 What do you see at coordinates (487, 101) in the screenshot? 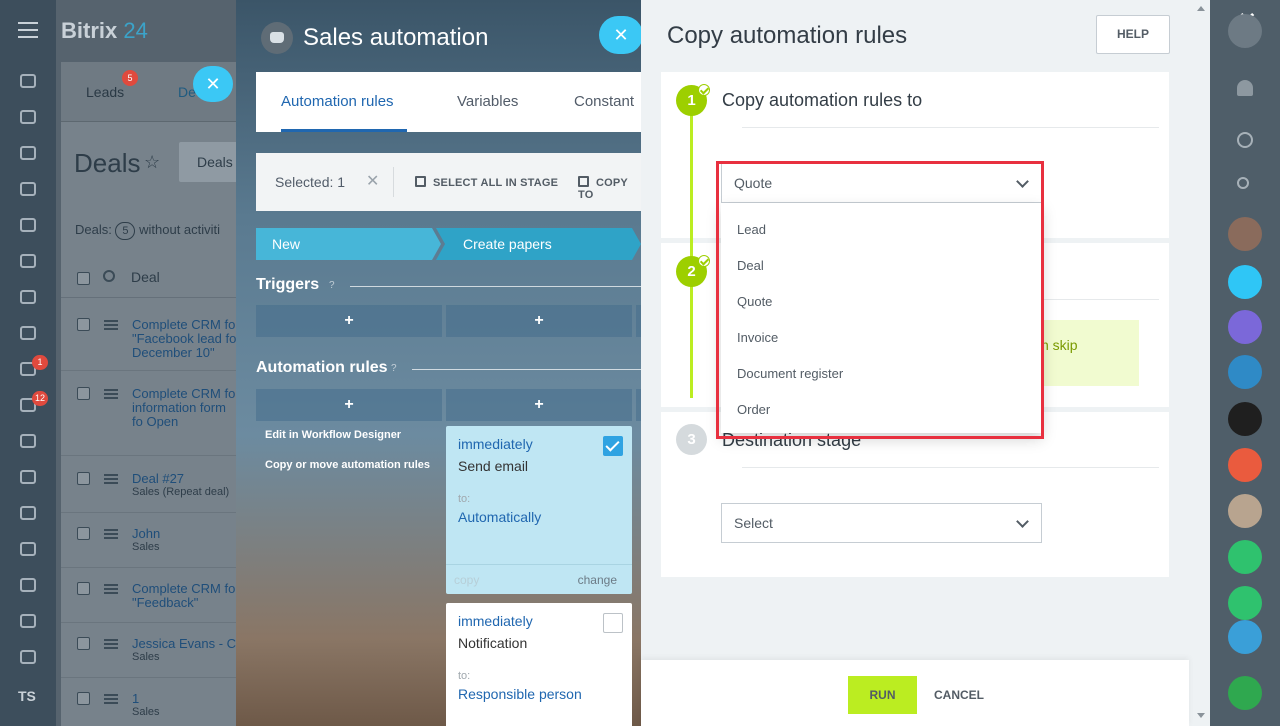
I see `tab-variables: Variables` at bounding box center [487, 101].